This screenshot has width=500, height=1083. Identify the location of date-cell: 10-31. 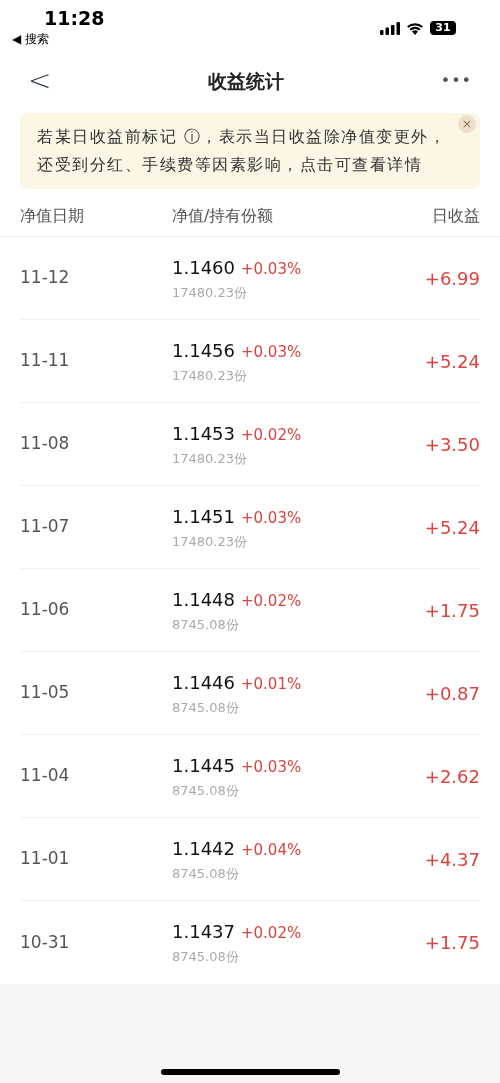
(45, 941).